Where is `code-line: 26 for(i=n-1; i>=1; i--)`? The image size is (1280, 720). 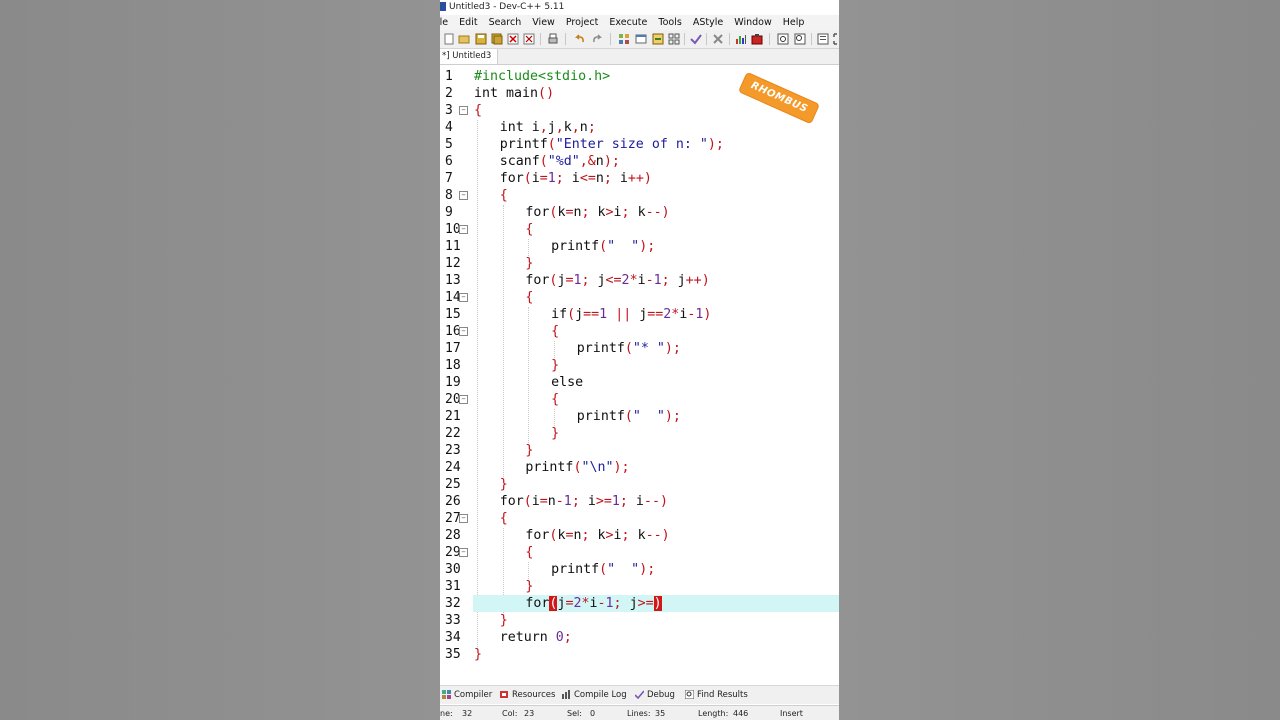
code-line: 26 for(i=n-1; i>=1; i--) is located at coordinates (639, 501).